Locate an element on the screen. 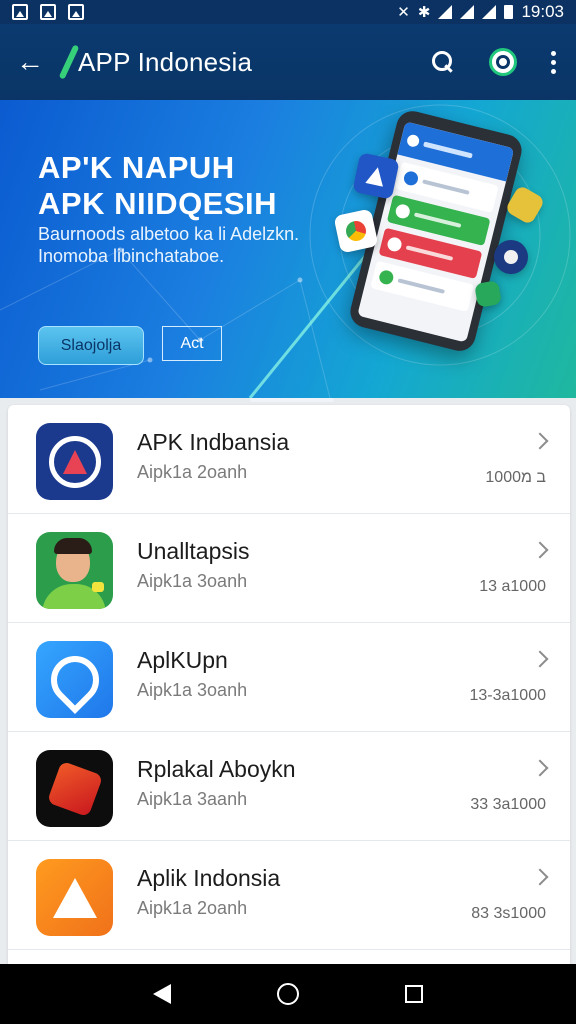 The height and width of the screenshot is (1024, 576). wifi-icon is located at coordinates (445, 12).